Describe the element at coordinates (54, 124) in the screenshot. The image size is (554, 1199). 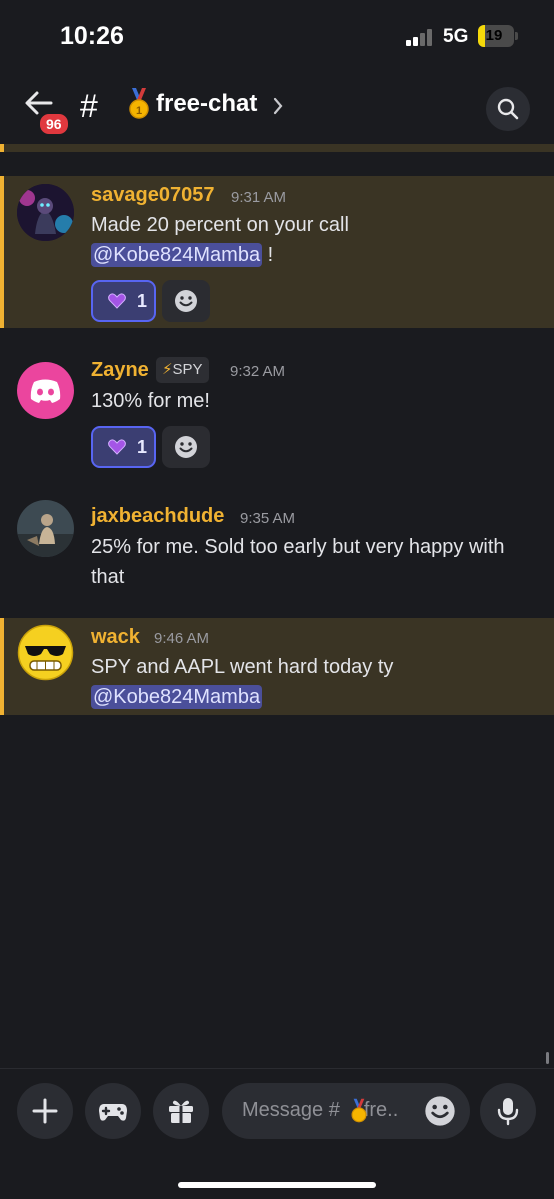
I see `unread-badge: 96` at that location.